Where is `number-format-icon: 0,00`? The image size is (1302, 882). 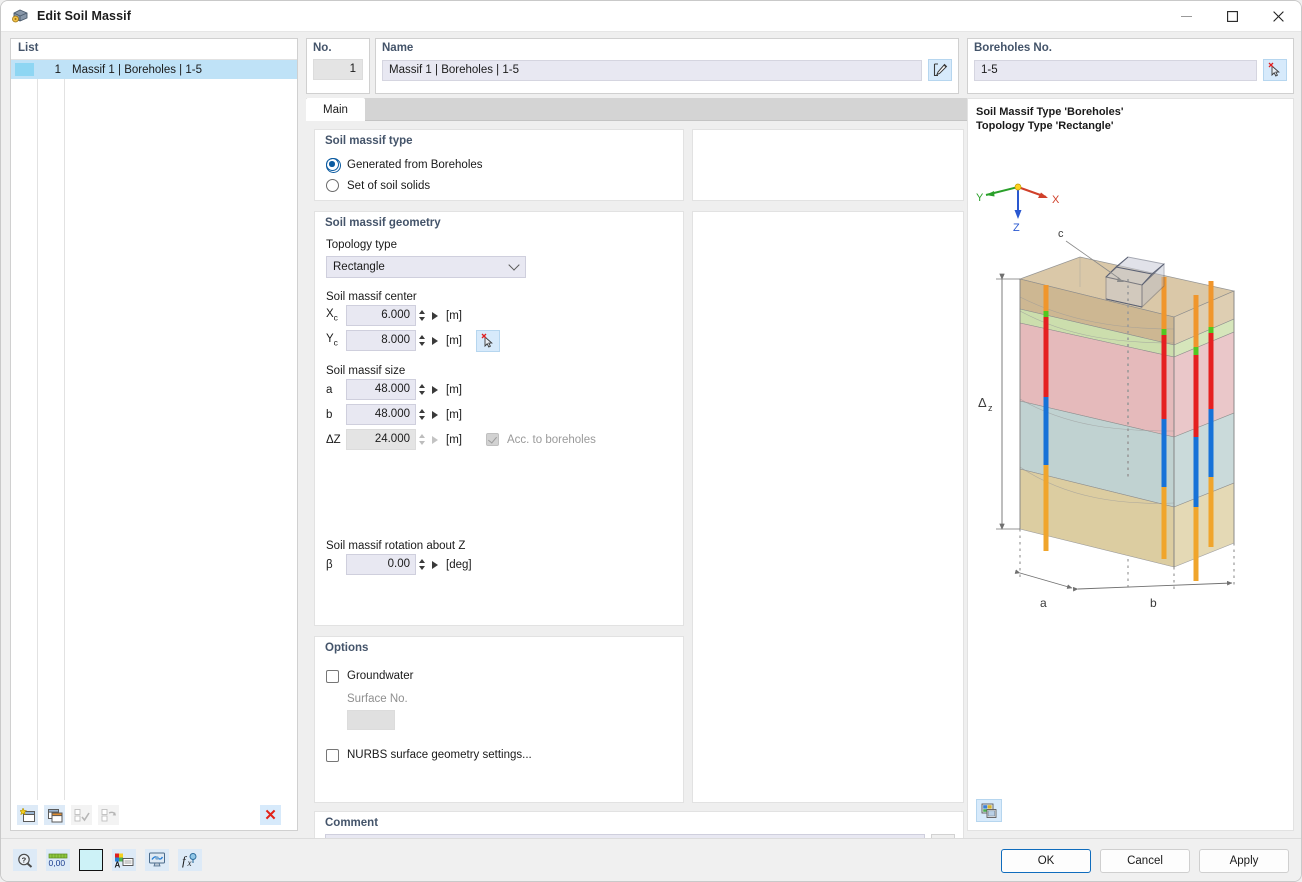
number-format-icon: 0,00 is located at coordinates (58, 860).